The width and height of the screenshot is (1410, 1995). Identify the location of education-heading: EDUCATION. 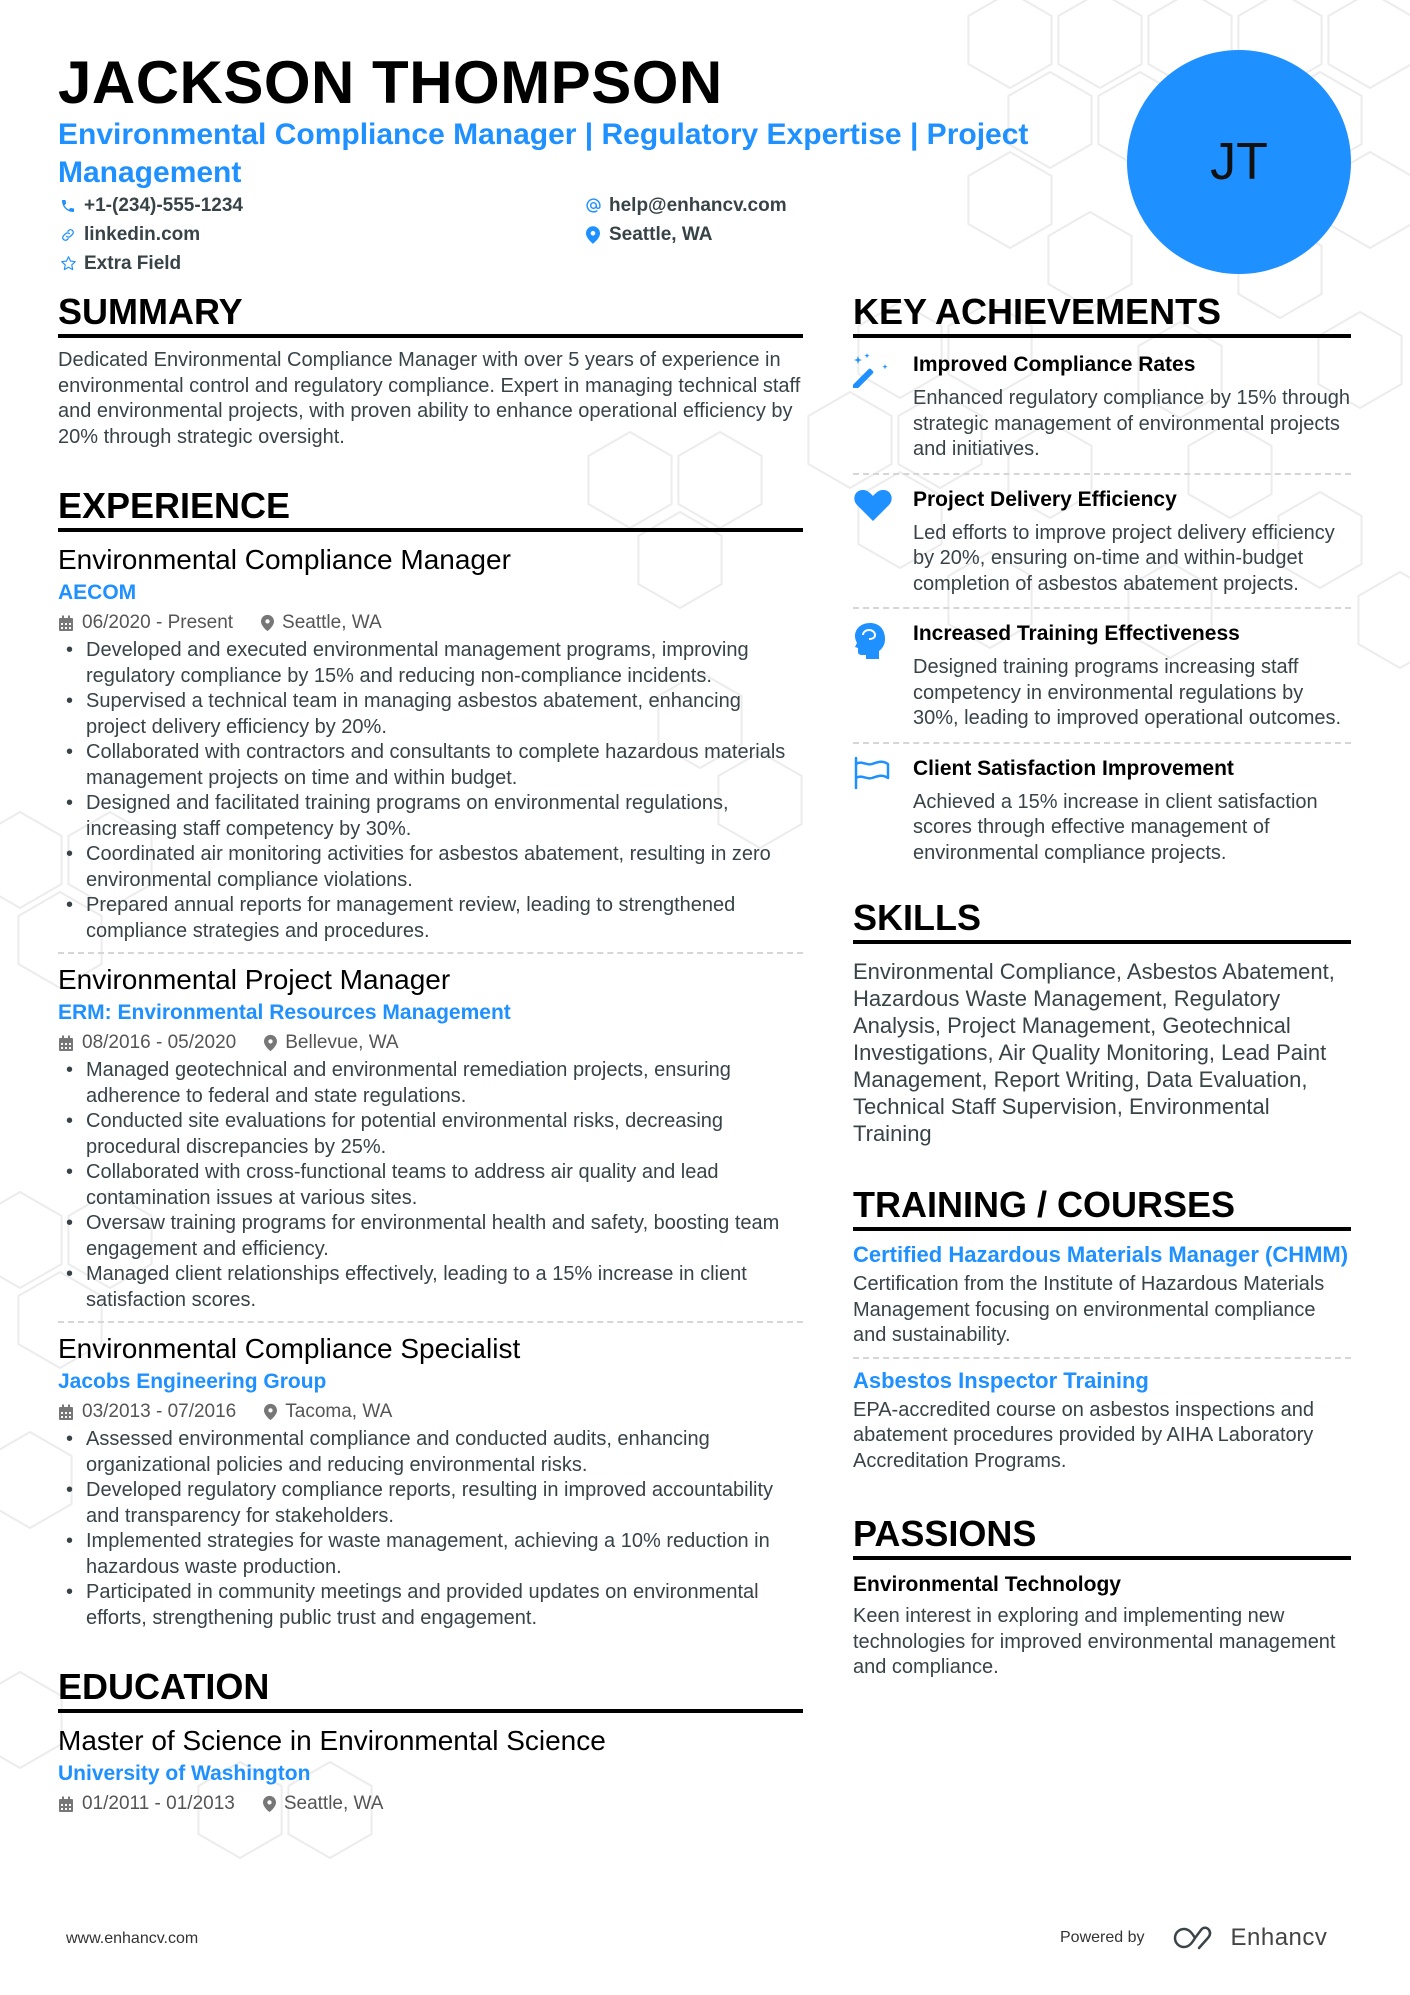
(430, 1689).